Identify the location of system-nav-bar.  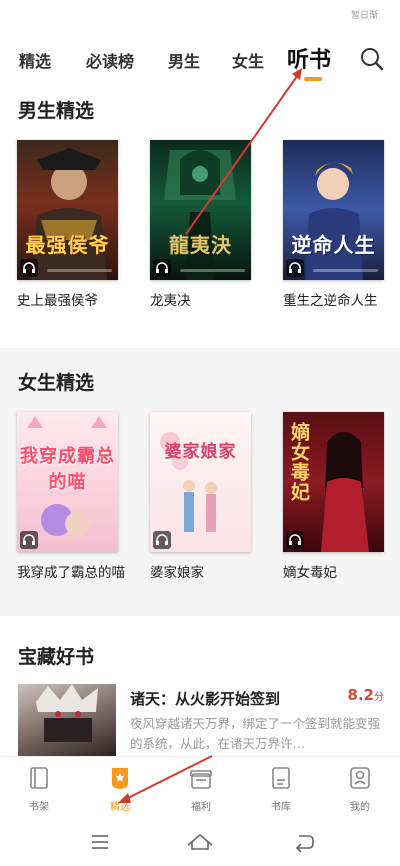
(200, 840).